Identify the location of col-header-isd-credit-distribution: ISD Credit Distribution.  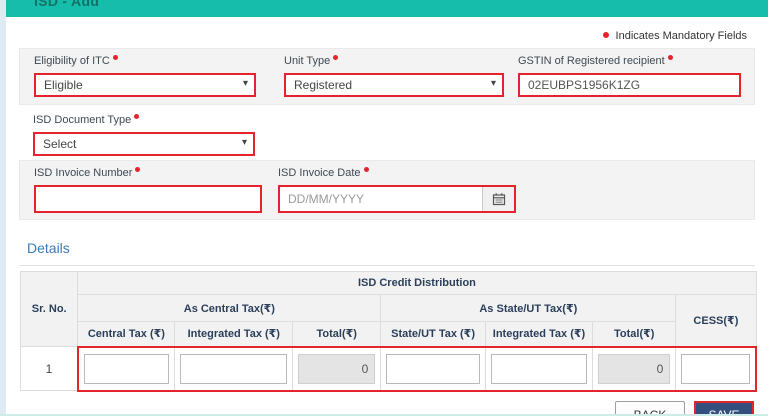
(417, 283).